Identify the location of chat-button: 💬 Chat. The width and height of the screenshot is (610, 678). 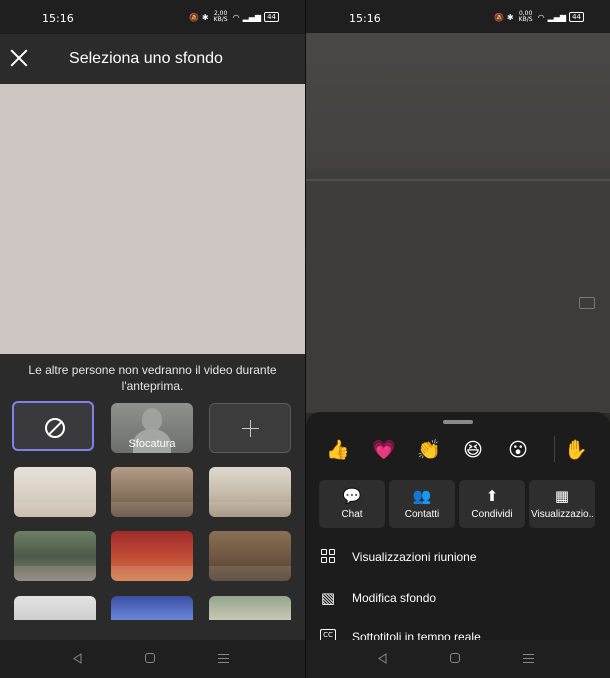
(352, 504).